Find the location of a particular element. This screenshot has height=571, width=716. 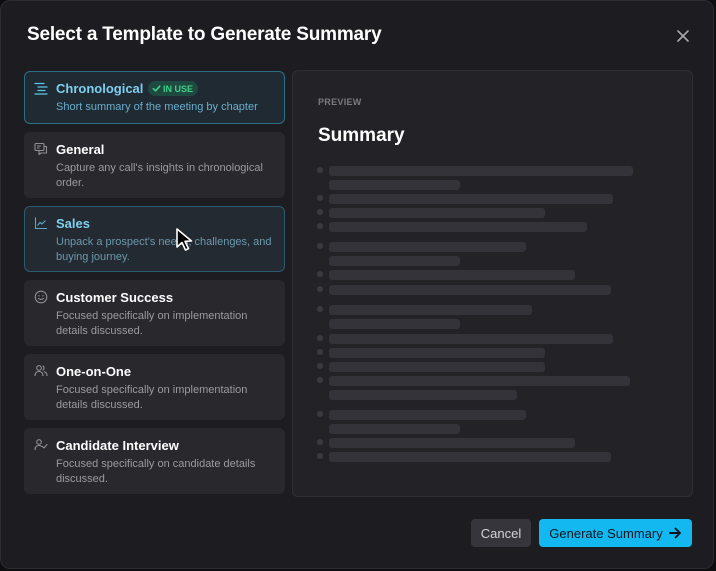

close-icon is located at coordinates (683, 36).